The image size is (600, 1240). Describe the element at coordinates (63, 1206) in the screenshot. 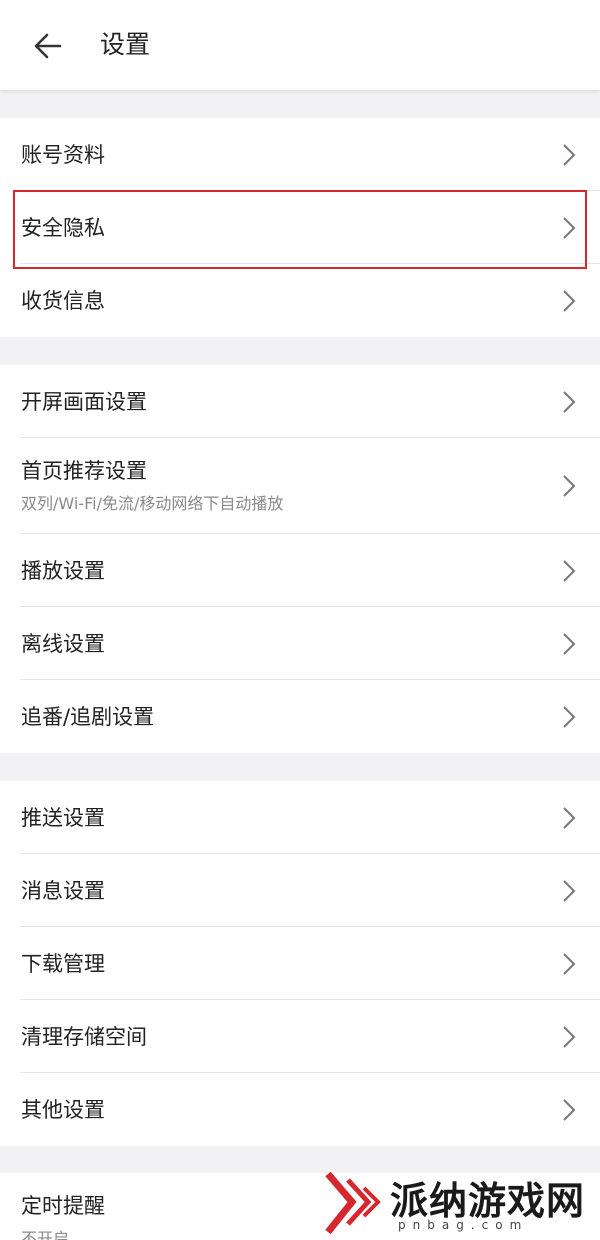

I see `settings-item-label: 定时提醒` at that location.